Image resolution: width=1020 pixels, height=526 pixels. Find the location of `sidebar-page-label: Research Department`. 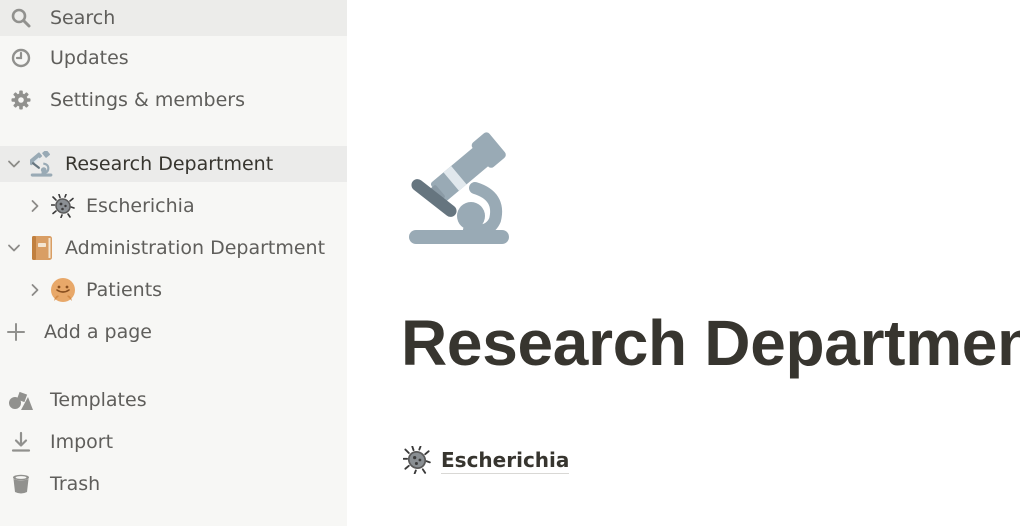

sidebar-page-label: Research Department is located at coordinates (169, 164).